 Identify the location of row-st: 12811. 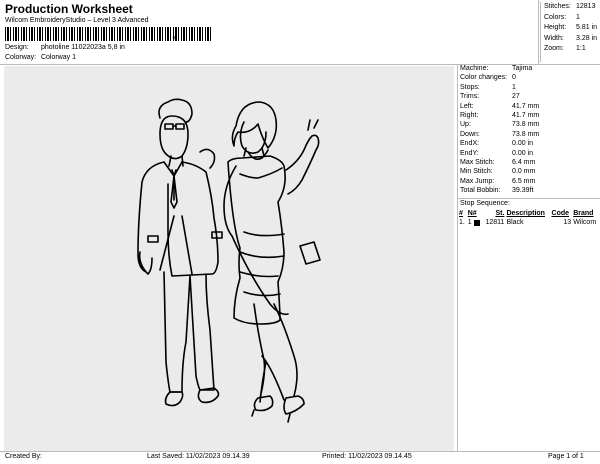
(495, 223).